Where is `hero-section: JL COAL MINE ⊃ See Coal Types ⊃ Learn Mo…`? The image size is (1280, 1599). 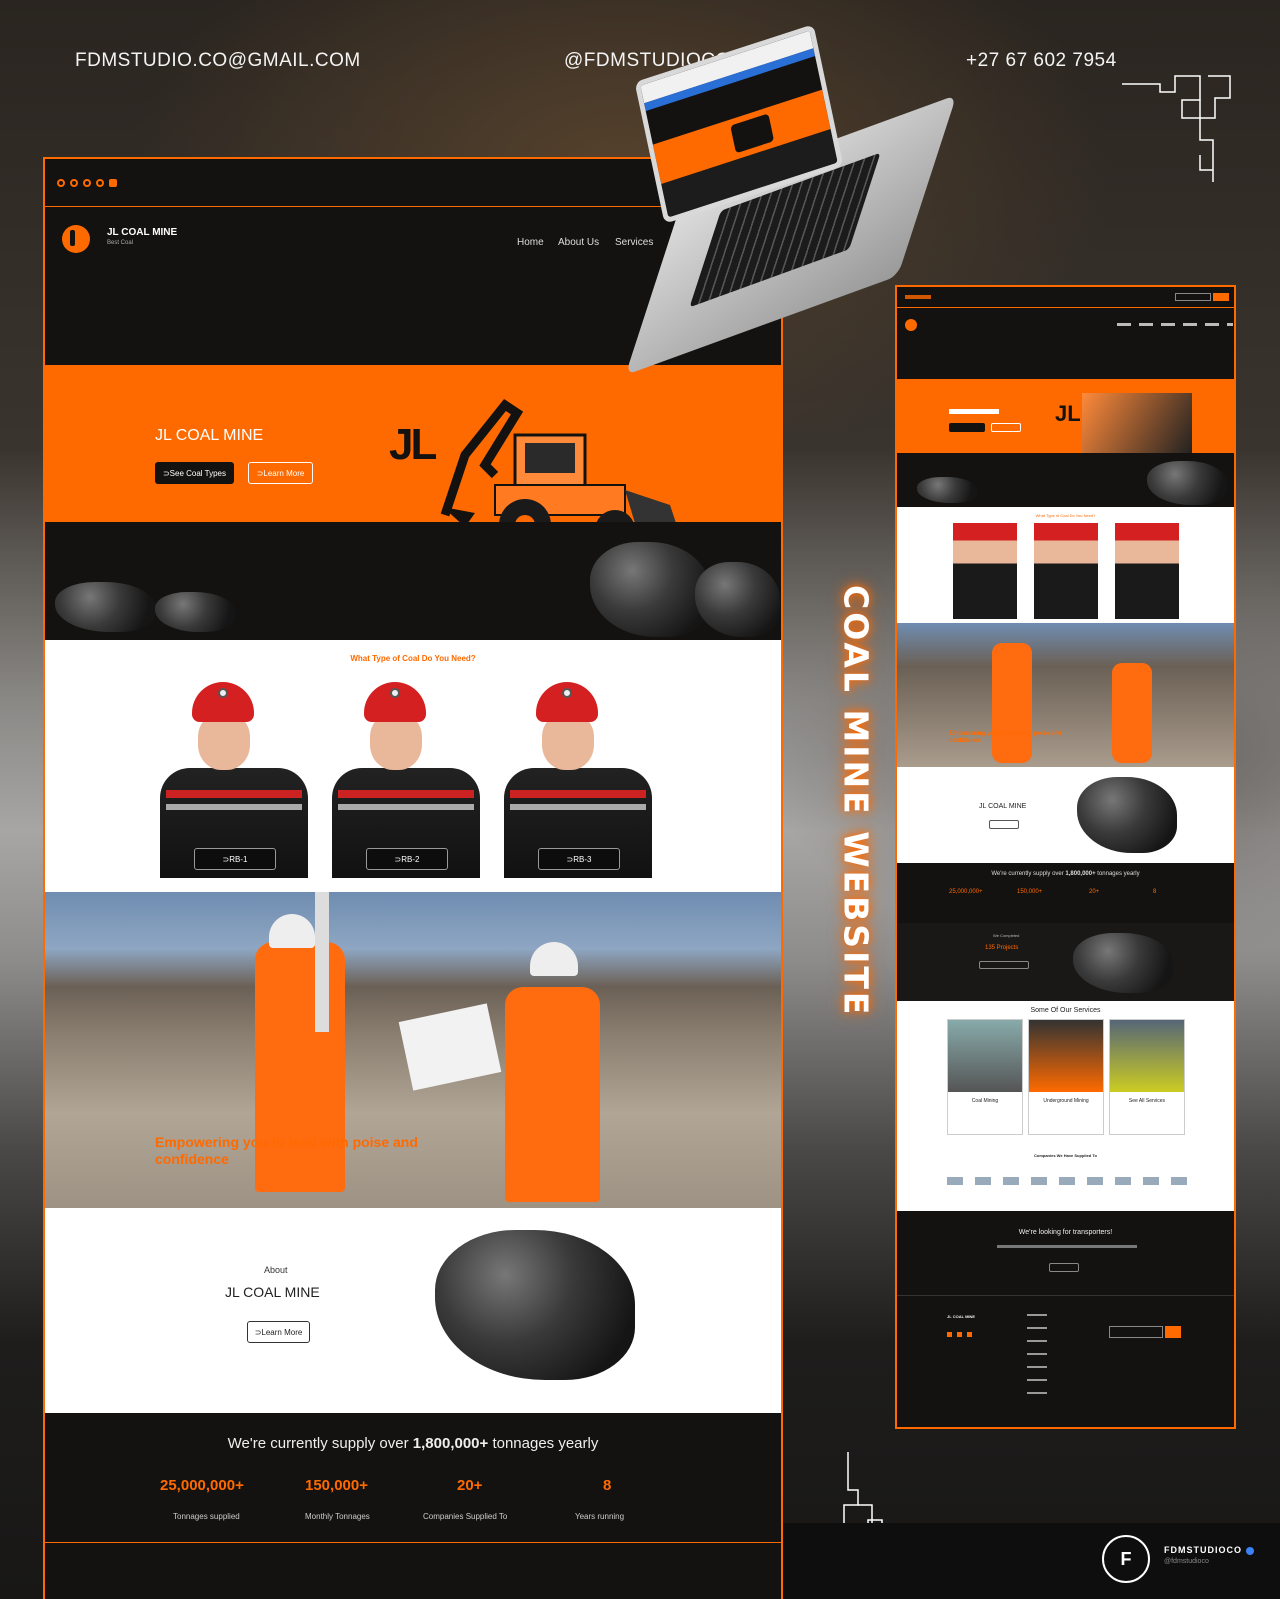
hero-section: JL COAL MINE ⊃ See Coal Types ⊃ Learn Mo… is located at coordinates (413, 458).